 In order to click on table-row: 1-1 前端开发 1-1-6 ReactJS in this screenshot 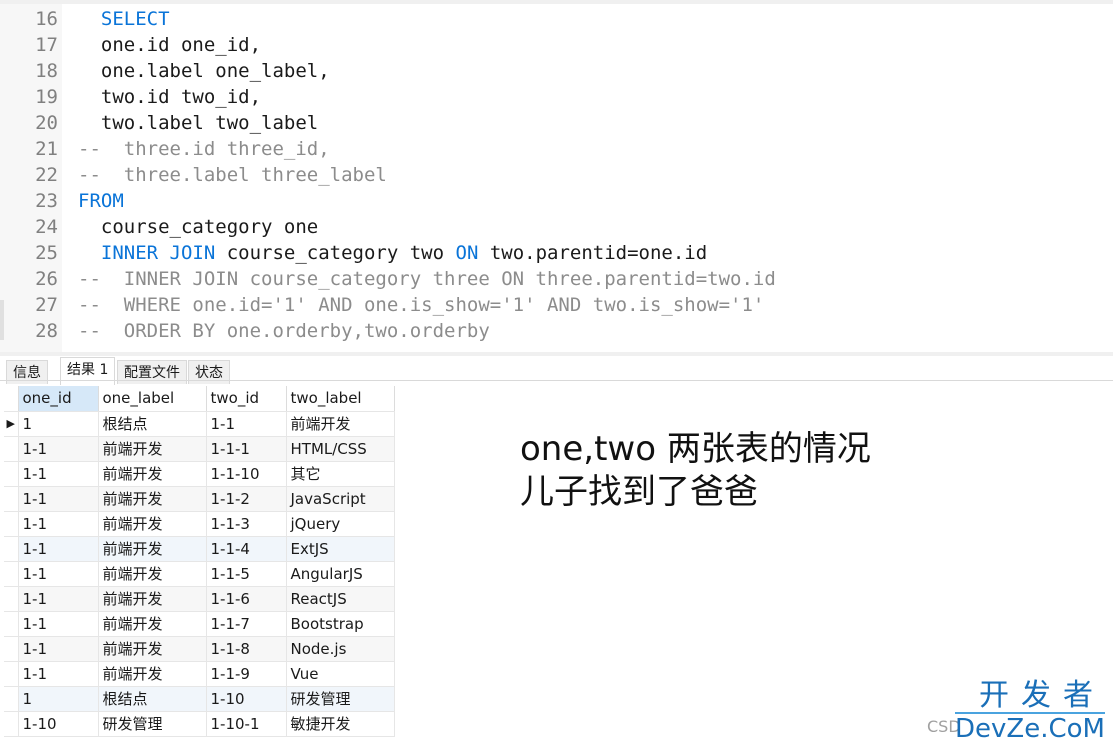, I will do `click(199, 599)`.